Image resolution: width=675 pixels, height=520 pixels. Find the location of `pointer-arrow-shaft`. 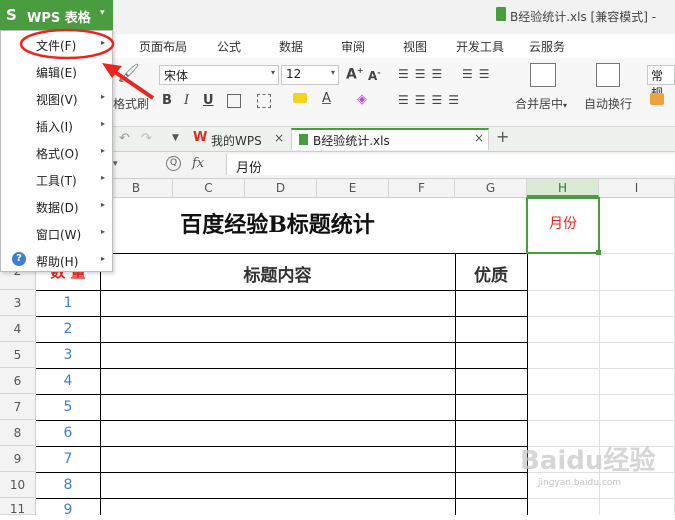

pointer-arrow-shaft is located at coordinates (132, 84).